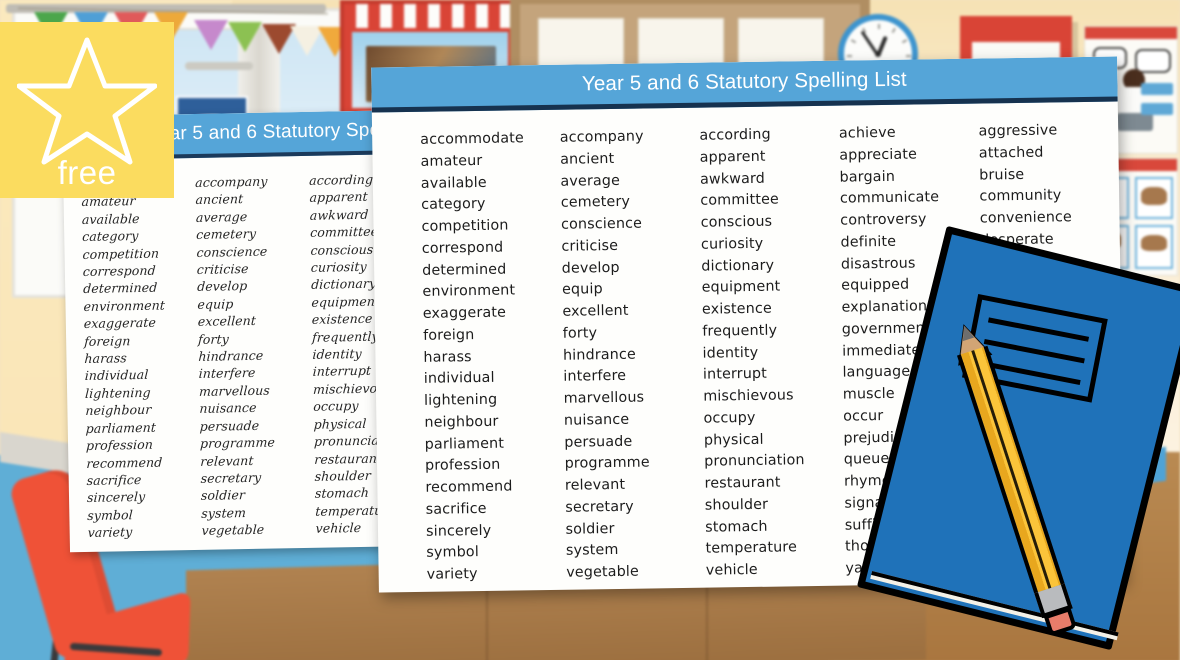  What do you see at coordinates (599, 507) in the screenshot?
I see `spelling-word: secretary` at bounding box center [599, 507].